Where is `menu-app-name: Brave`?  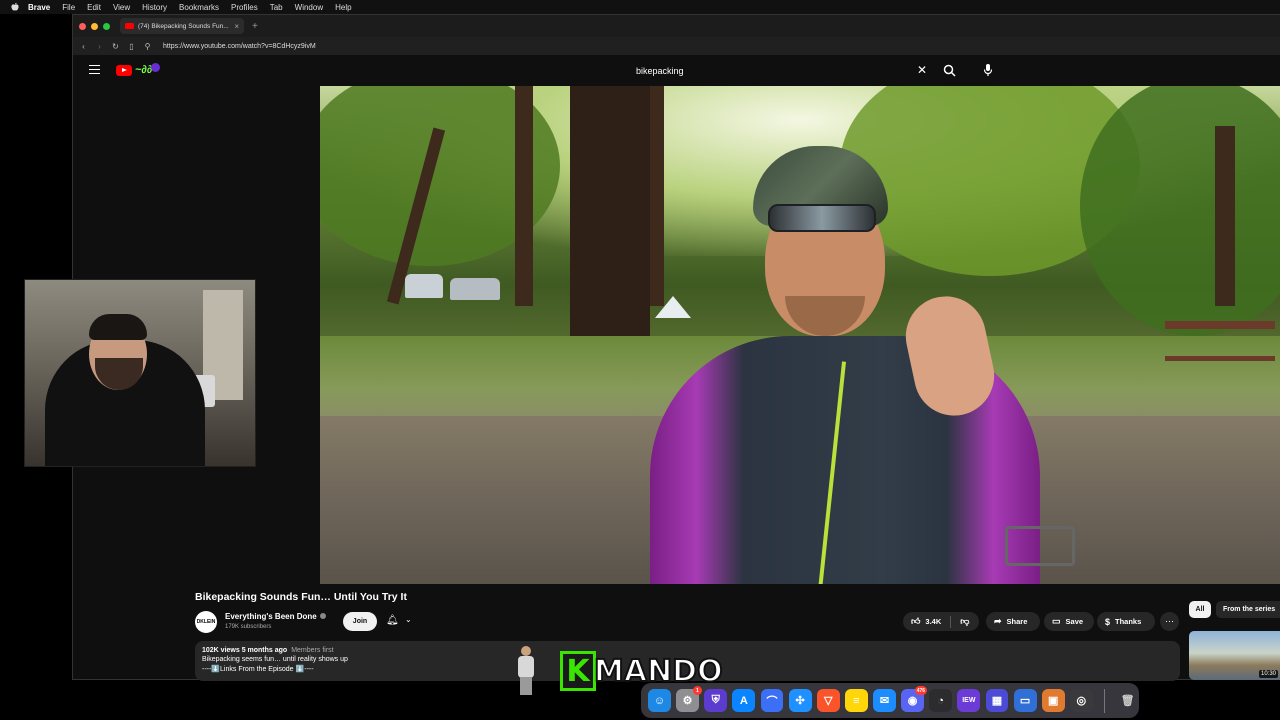 menu-app-name: Brave is located at coordinates (39, 7).